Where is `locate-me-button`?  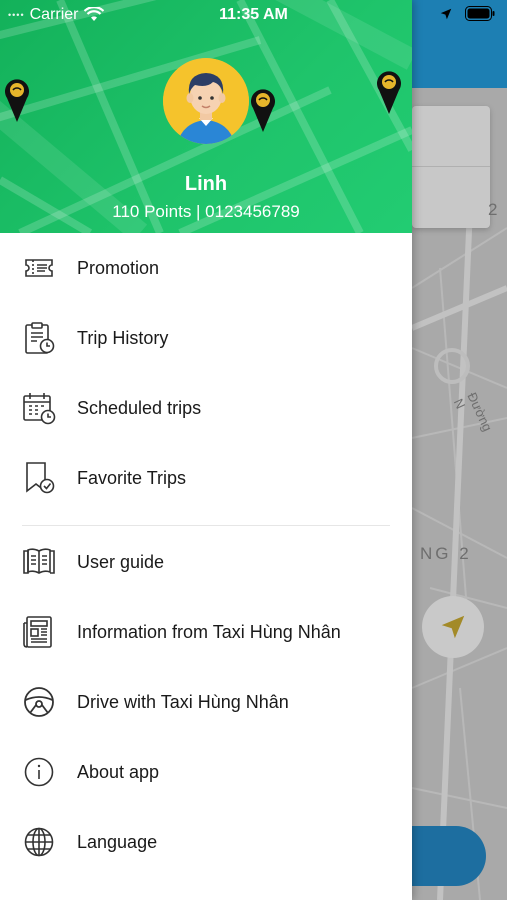
locate-me-button is located at coordinates (453, 627).